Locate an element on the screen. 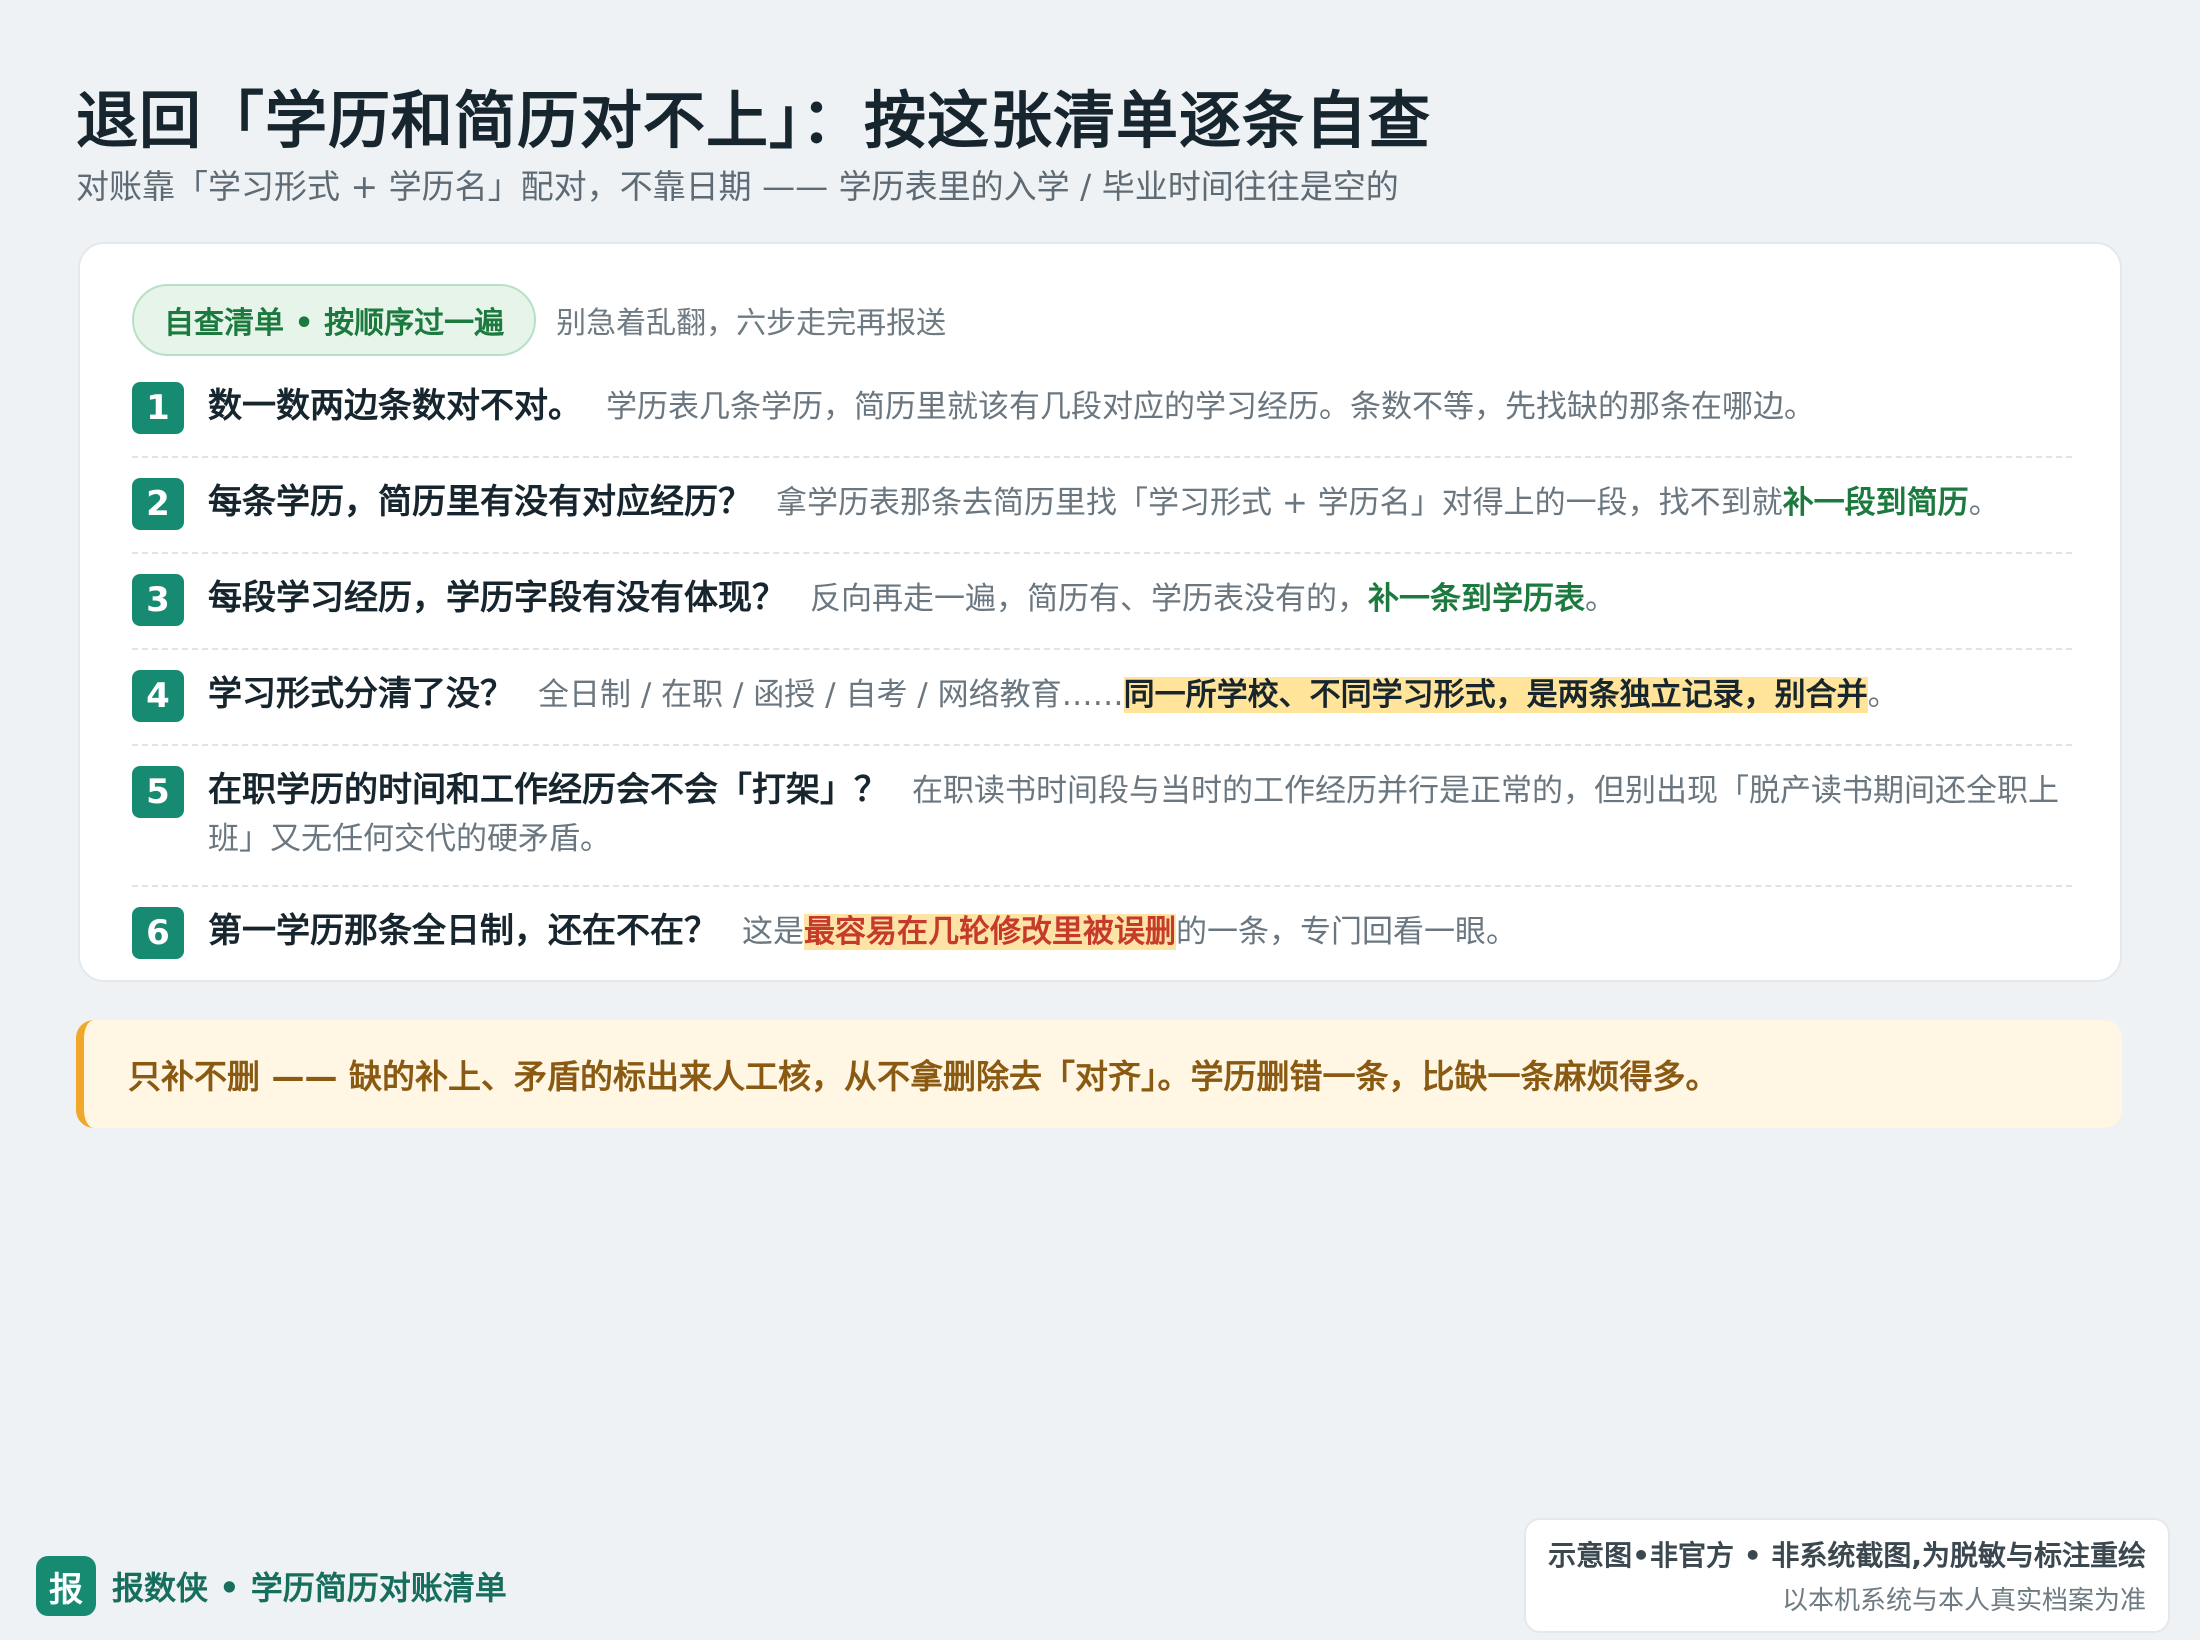 The height and width of the screenshot is (1640, 2200). step-number-badge: 4 is located at coordinates (158, 696).